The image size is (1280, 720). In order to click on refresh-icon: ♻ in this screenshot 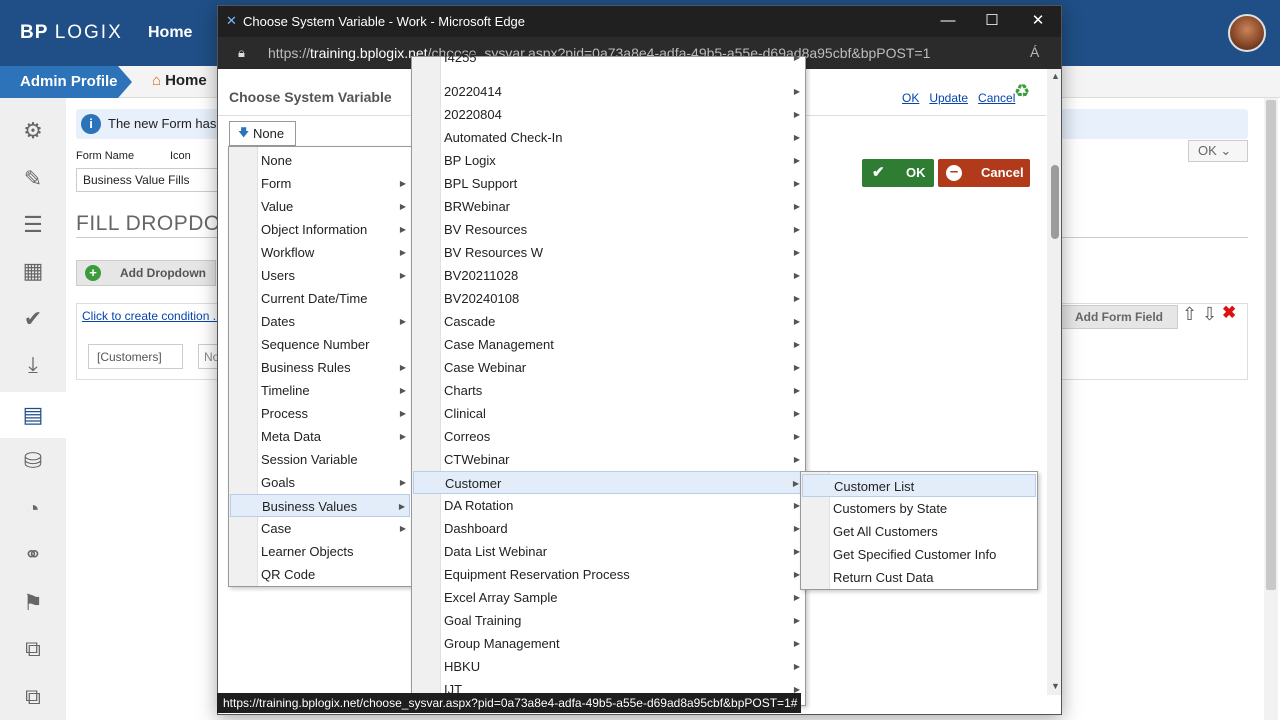, I will do `click(1022, 91)`.